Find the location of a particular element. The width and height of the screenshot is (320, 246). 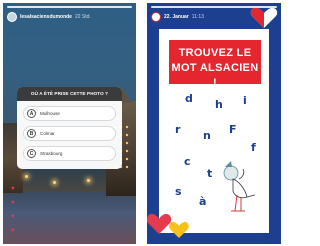

quiz-question: OÙ A ÉTÉ PRISE CETTE PHOTO ? is located at coordinates (69, 94).